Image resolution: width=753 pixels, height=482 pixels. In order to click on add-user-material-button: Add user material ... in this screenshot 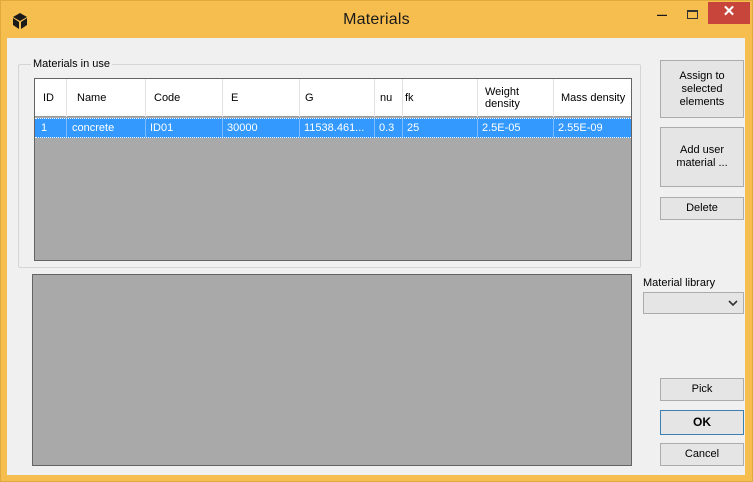, I will do `click(702, 157)`.